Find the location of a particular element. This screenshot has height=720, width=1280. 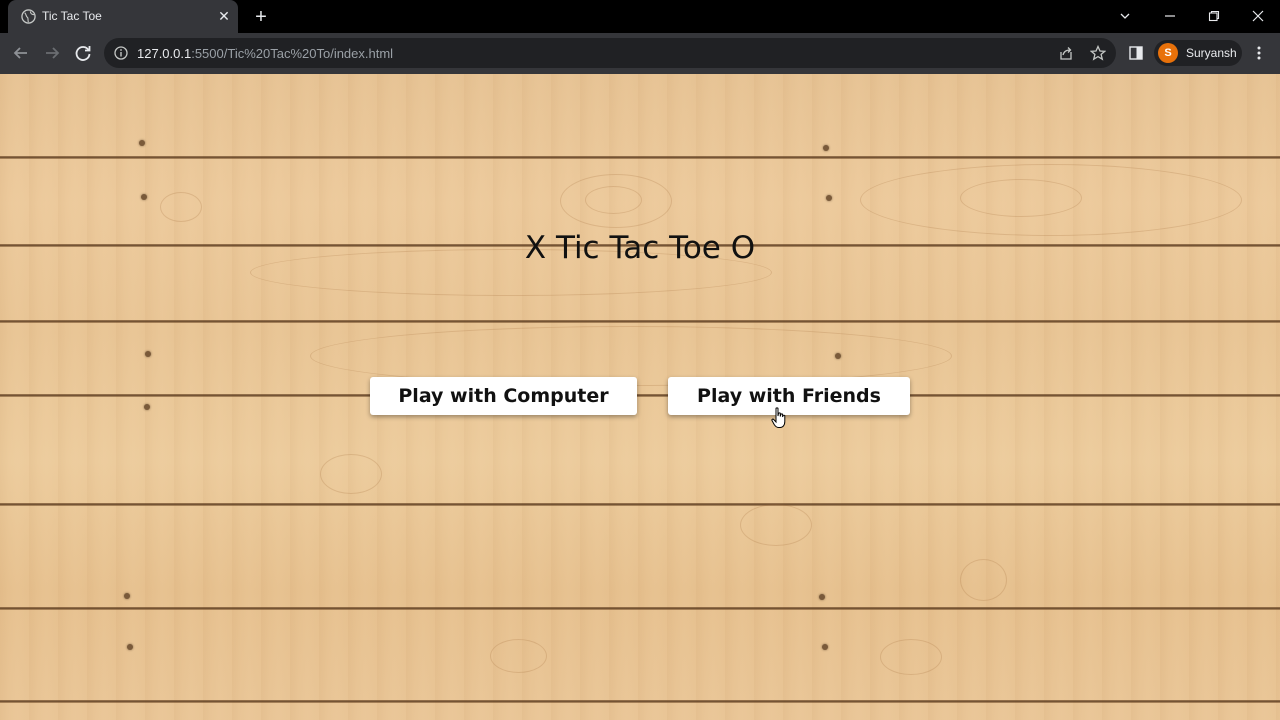

side-panel-icon is located at coordinates (1136, 53).